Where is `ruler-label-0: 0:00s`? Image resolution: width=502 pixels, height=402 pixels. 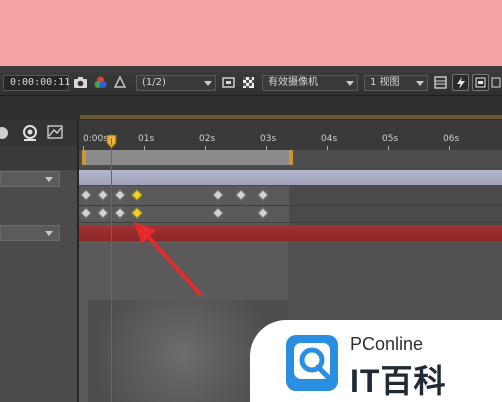 ruler-label-0: 0:00s is located at coordinates (95, 139).